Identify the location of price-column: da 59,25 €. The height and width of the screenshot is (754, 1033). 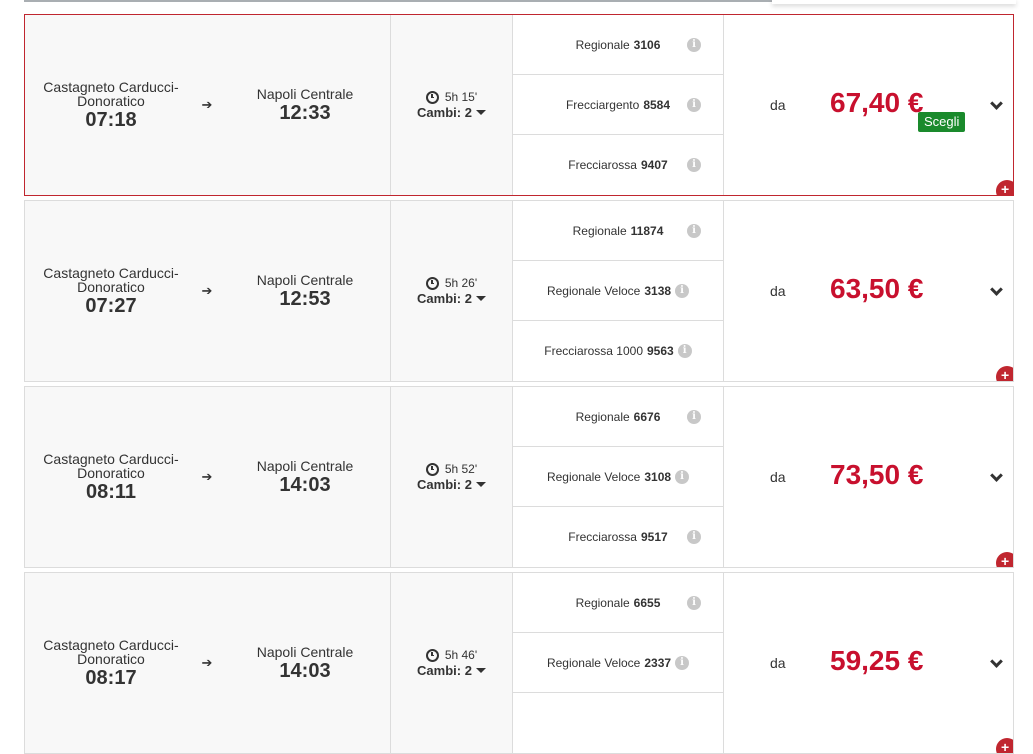
(868, 663).